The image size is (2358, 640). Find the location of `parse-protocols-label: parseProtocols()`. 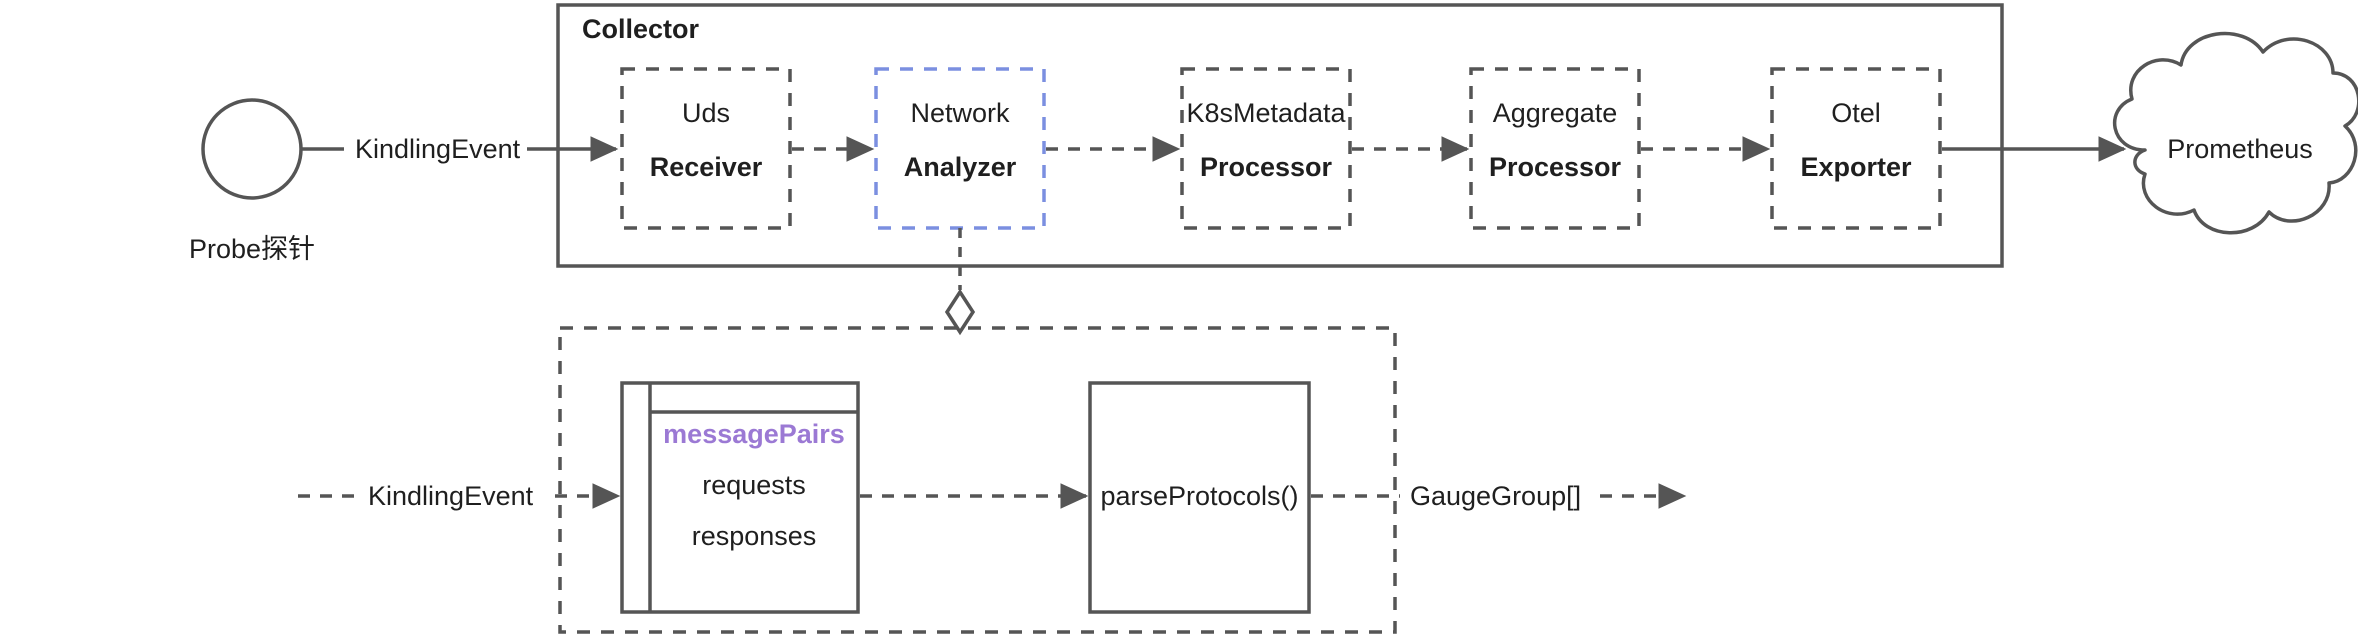

parse-protocols-label: parseProtocols() is located at coordinates (1199, 496).